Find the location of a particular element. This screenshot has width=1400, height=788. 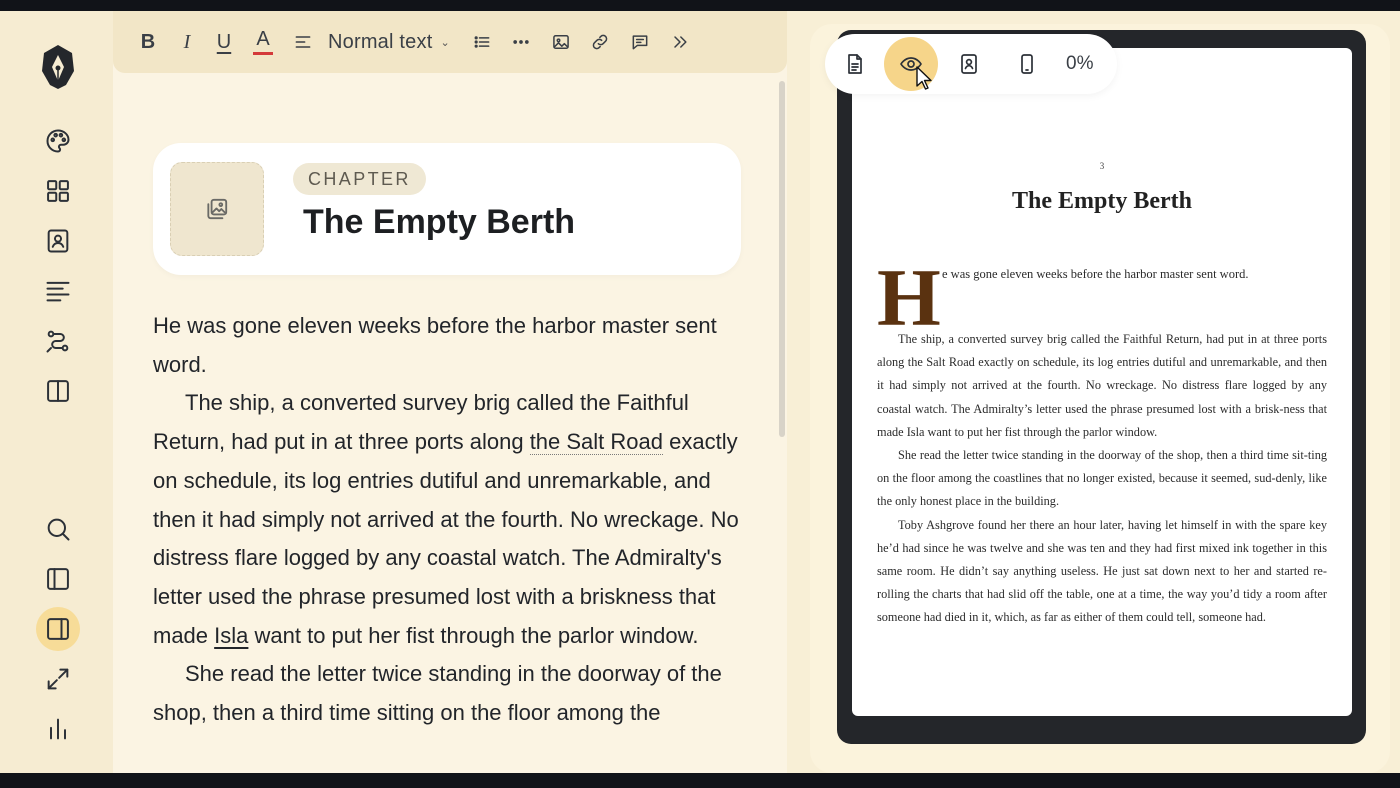

smartphone-icon is located at coordinates (1027, 64).